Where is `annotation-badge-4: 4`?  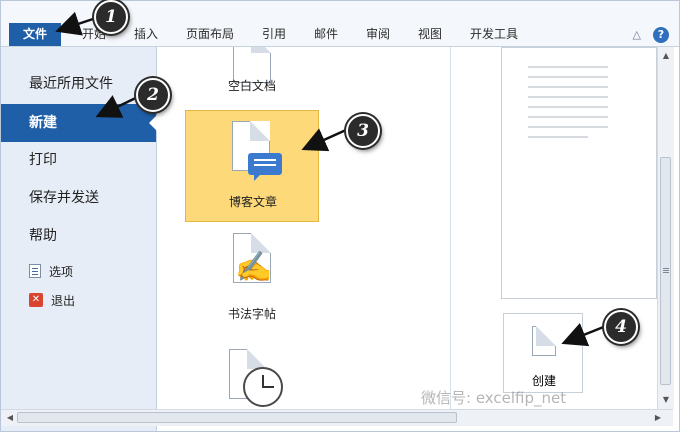
annotation-badge-4: 4 is located at coordinates (621, 327).